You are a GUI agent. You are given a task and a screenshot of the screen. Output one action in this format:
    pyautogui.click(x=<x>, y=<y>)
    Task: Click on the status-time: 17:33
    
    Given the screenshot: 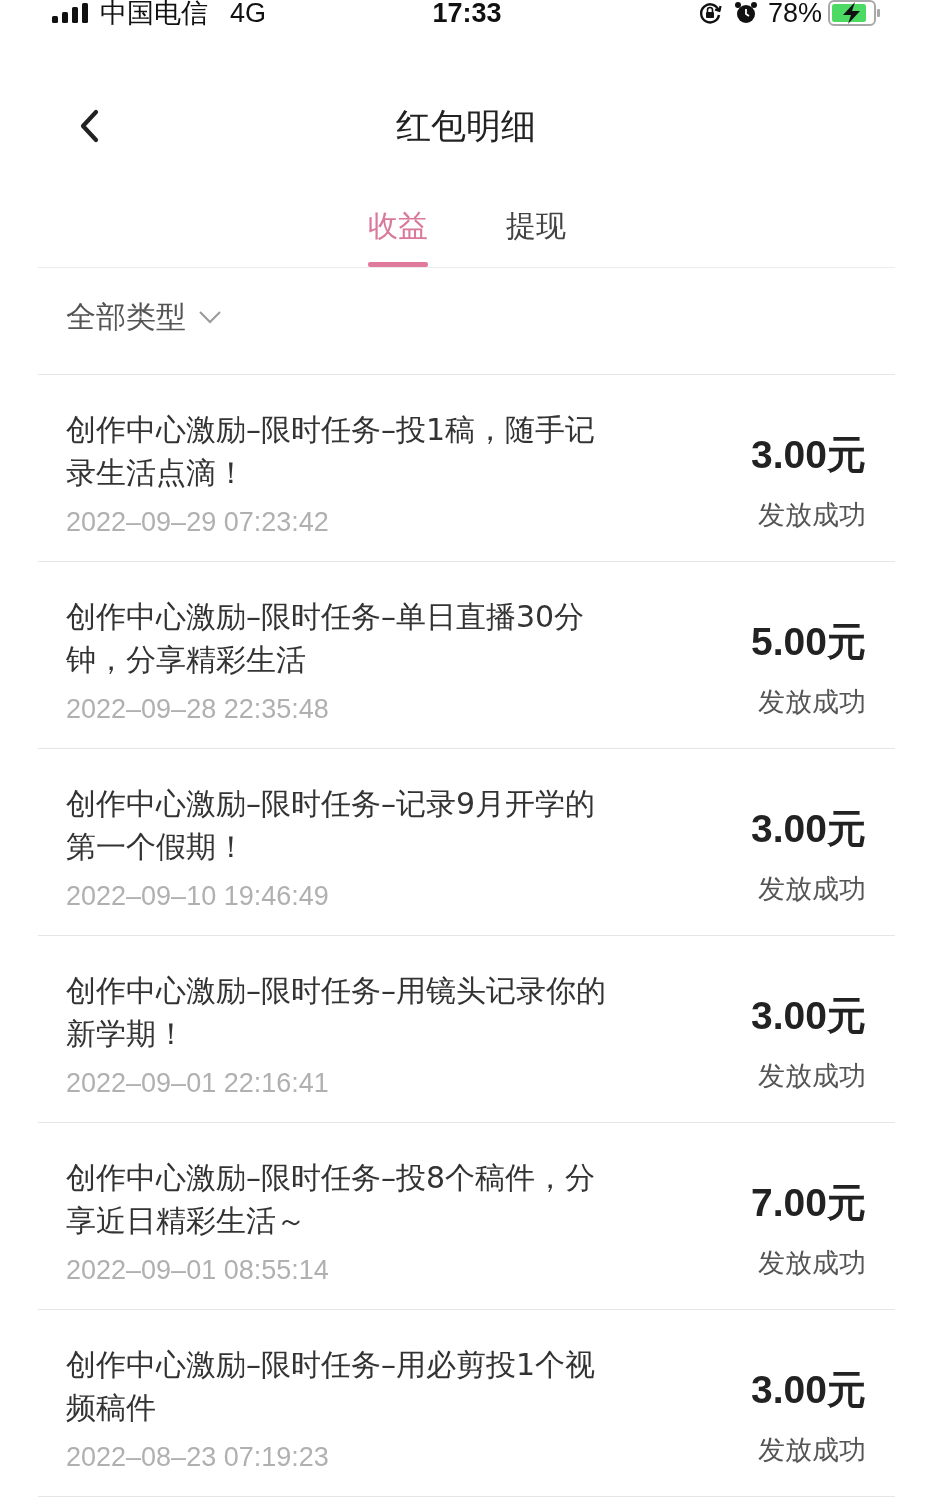 What is the action you would take?
    pyautogui.click(x=467, y=13)
    